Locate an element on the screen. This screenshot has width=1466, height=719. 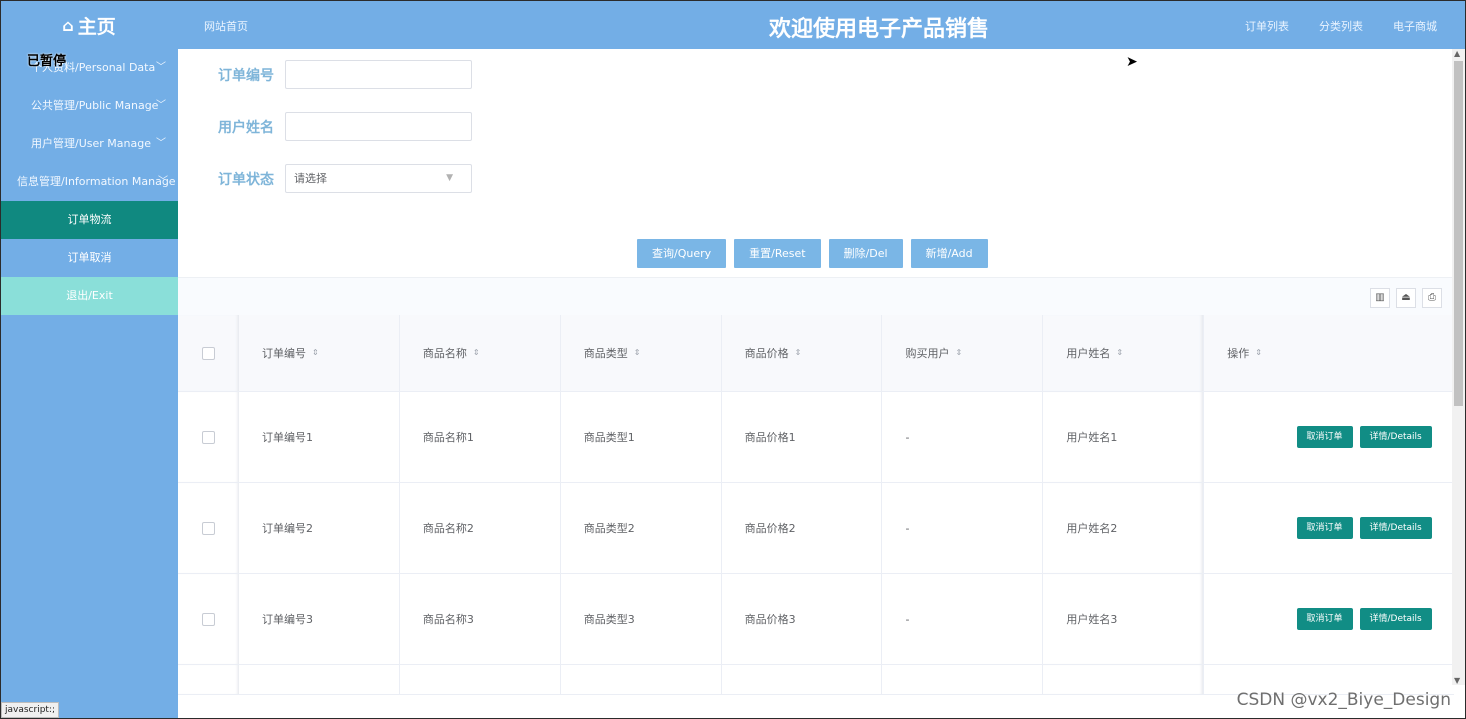
add-button: 新增/Add is located at coordinates (949, 253).